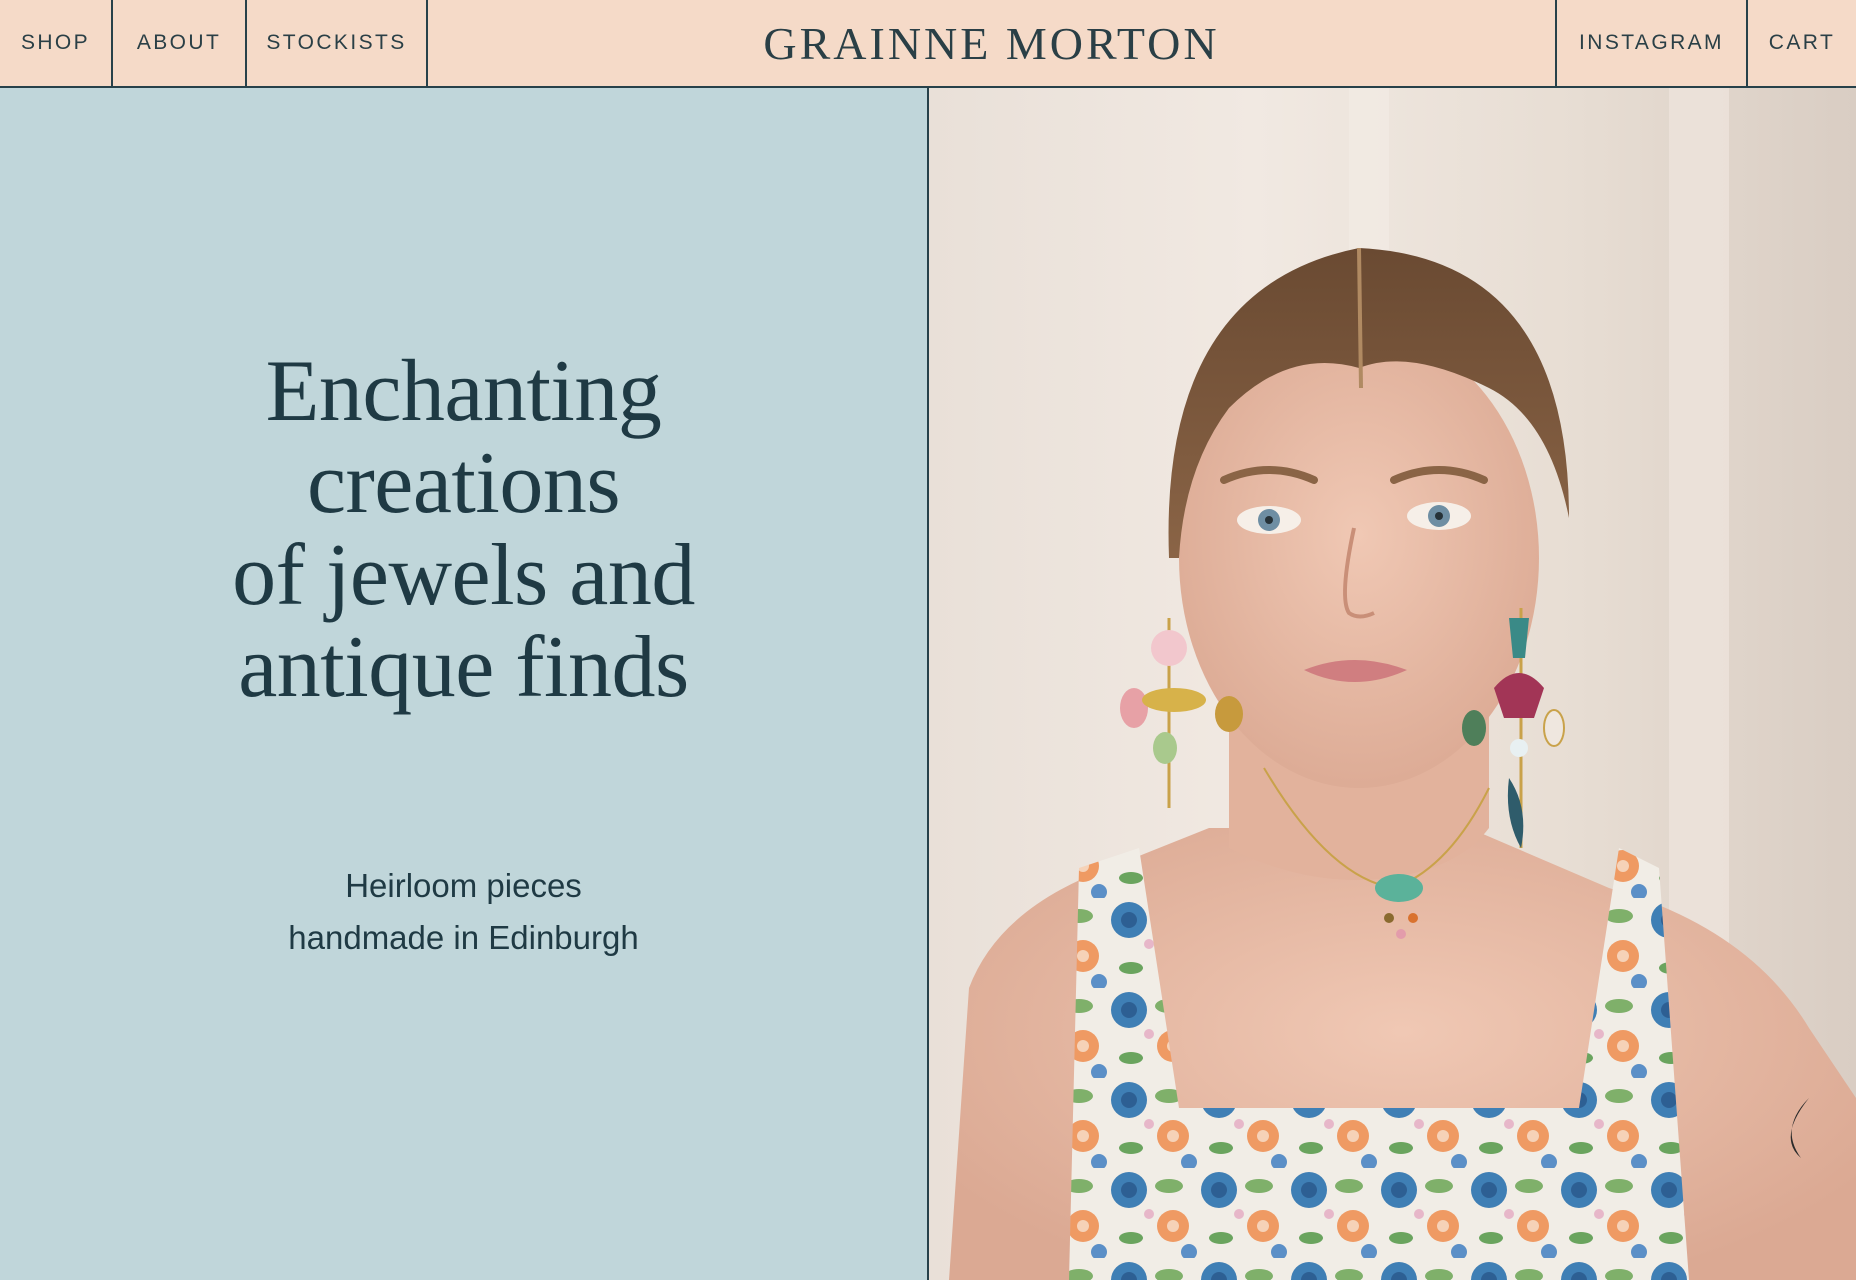  I want to click on nav-cart-link: CART, so click(1801, 43).